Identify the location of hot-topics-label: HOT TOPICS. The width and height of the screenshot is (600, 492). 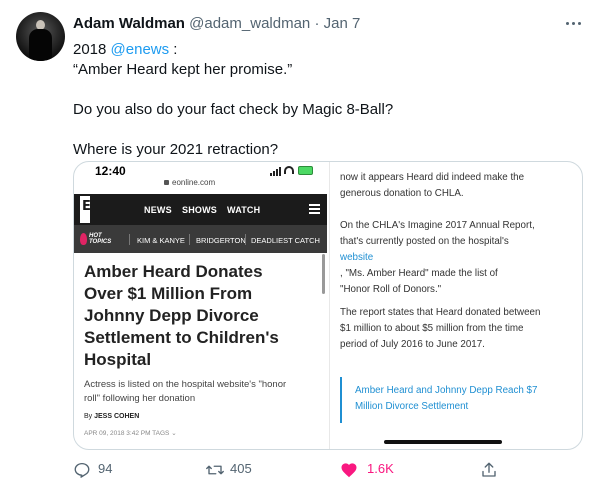
(100, 239).